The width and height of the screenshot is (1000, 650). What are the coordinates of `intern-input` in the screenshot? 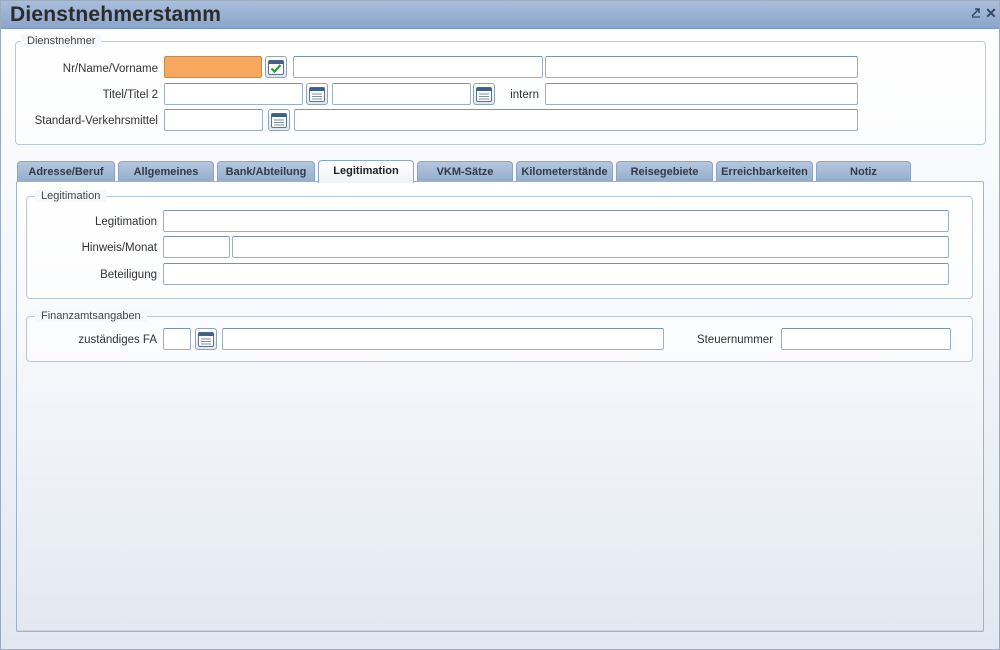 It's located at (701, 94).